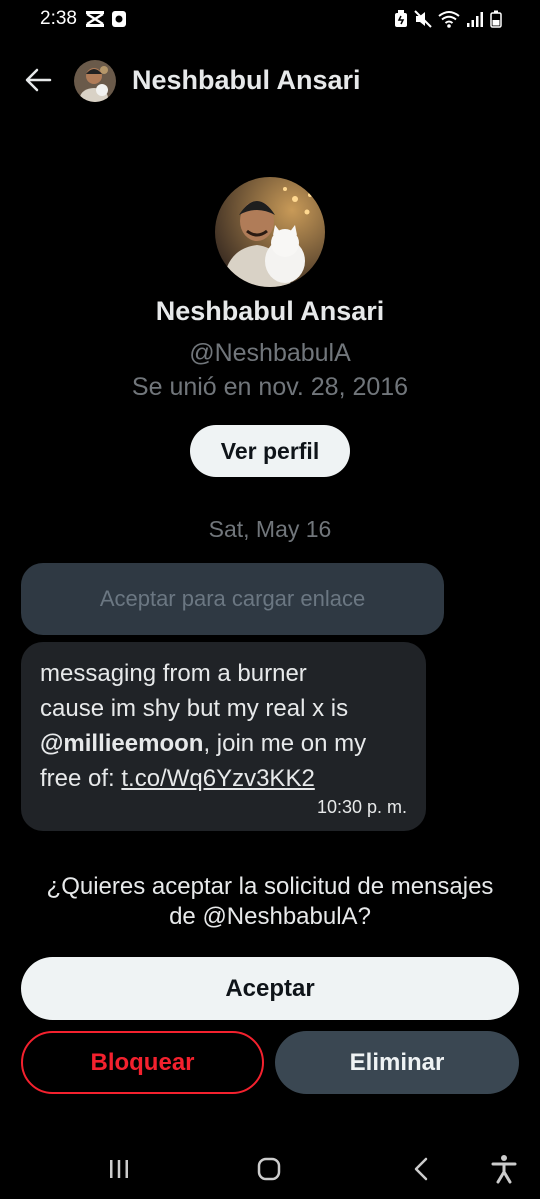 The image size is (540, 1199). I want to click on back-arrow-icon, so click(38, 80).